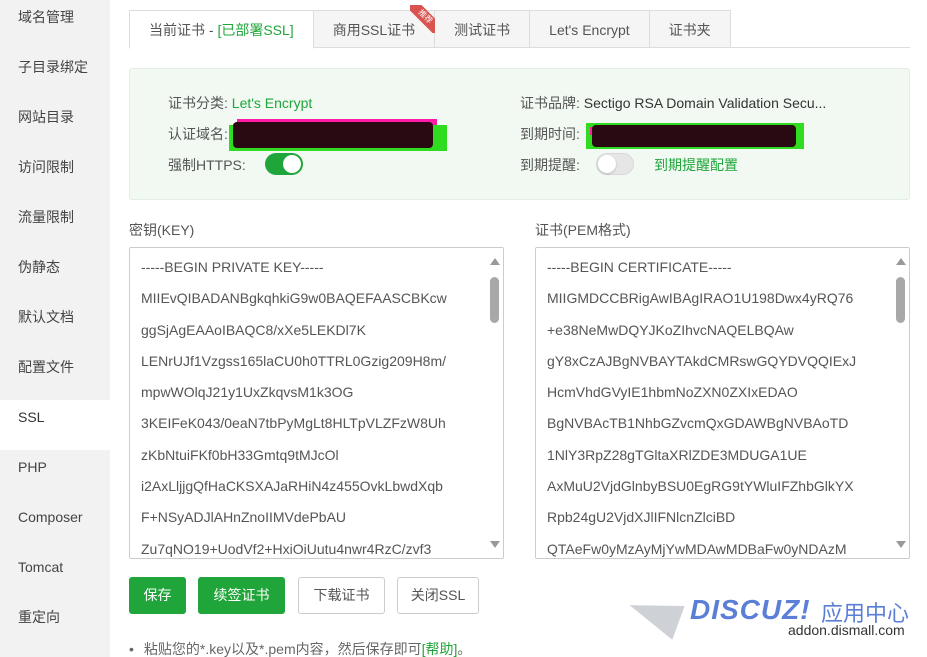  I want to click on tab-current-cert: 当前证书 - [已部署SSL], so click(221, 29).